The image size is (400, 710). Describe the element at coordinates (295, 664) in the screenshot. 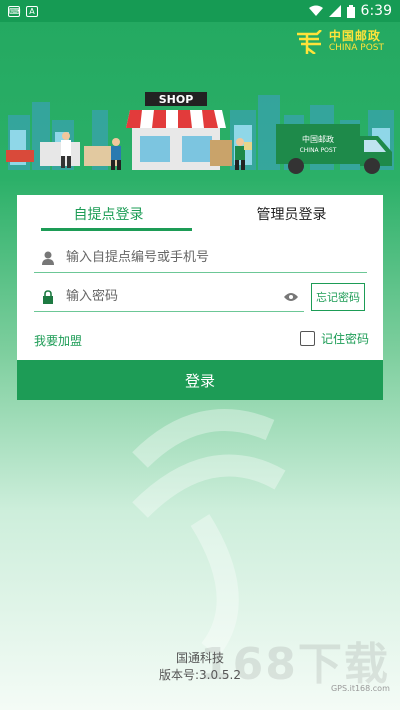

I see `site-watermark-text: 168下载` at that location.